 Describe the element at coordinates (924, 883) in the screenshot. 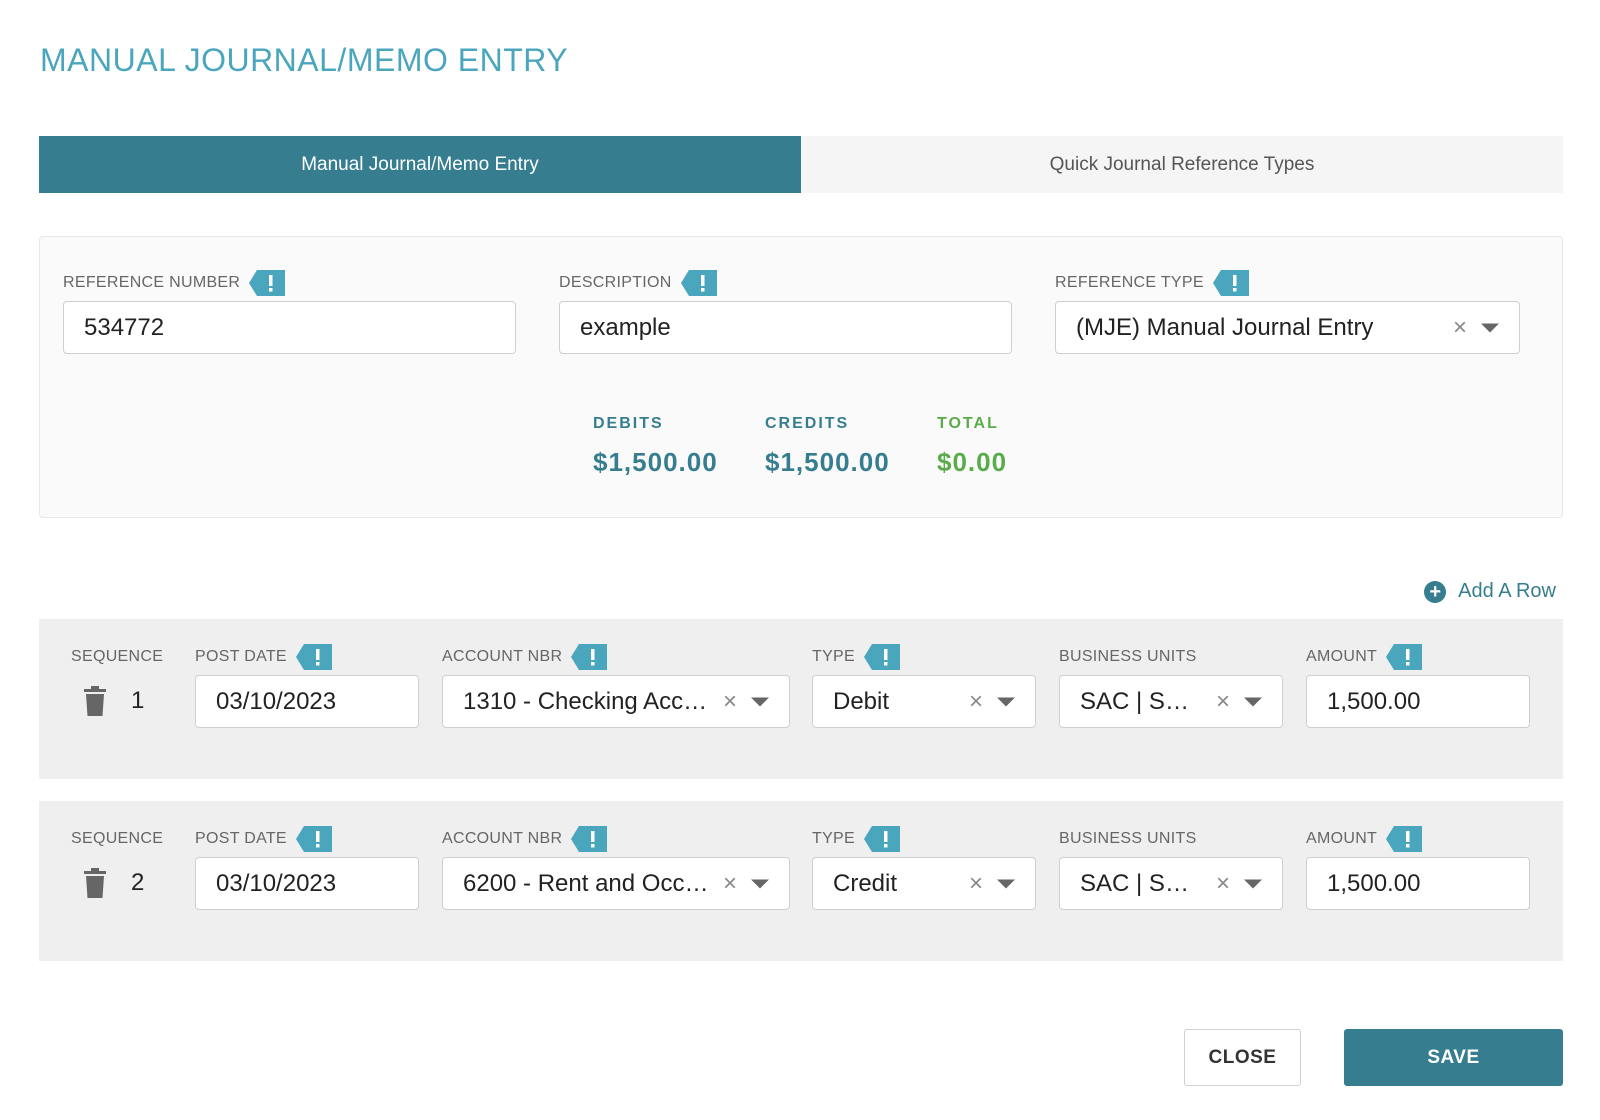

I see `type-select: Credit ×` at that location.